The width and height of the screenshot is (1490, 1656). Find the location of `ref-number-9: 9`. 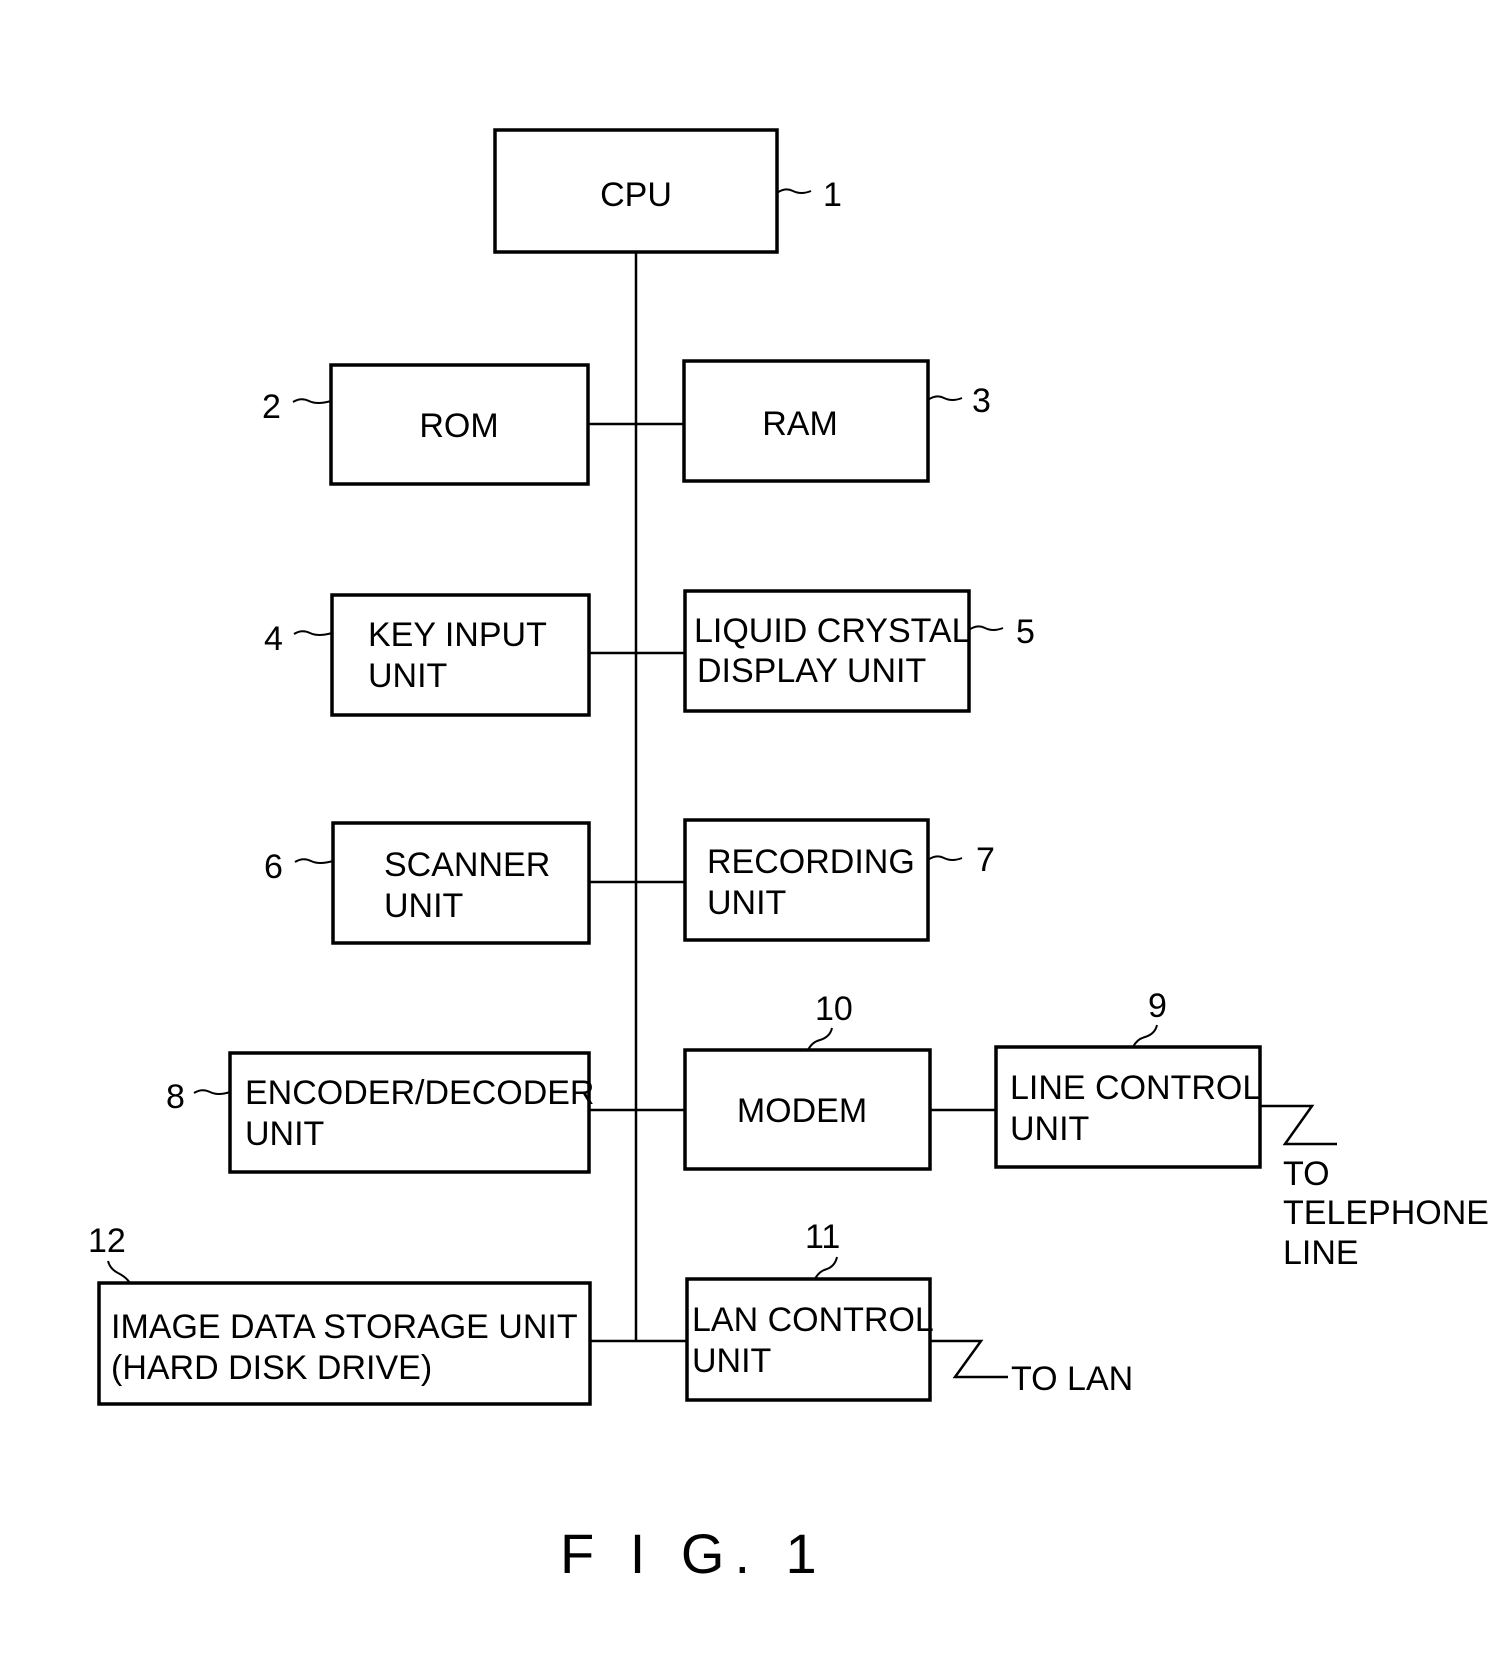

ref-number-9: 9 is located at coordinates (1157, 1006).